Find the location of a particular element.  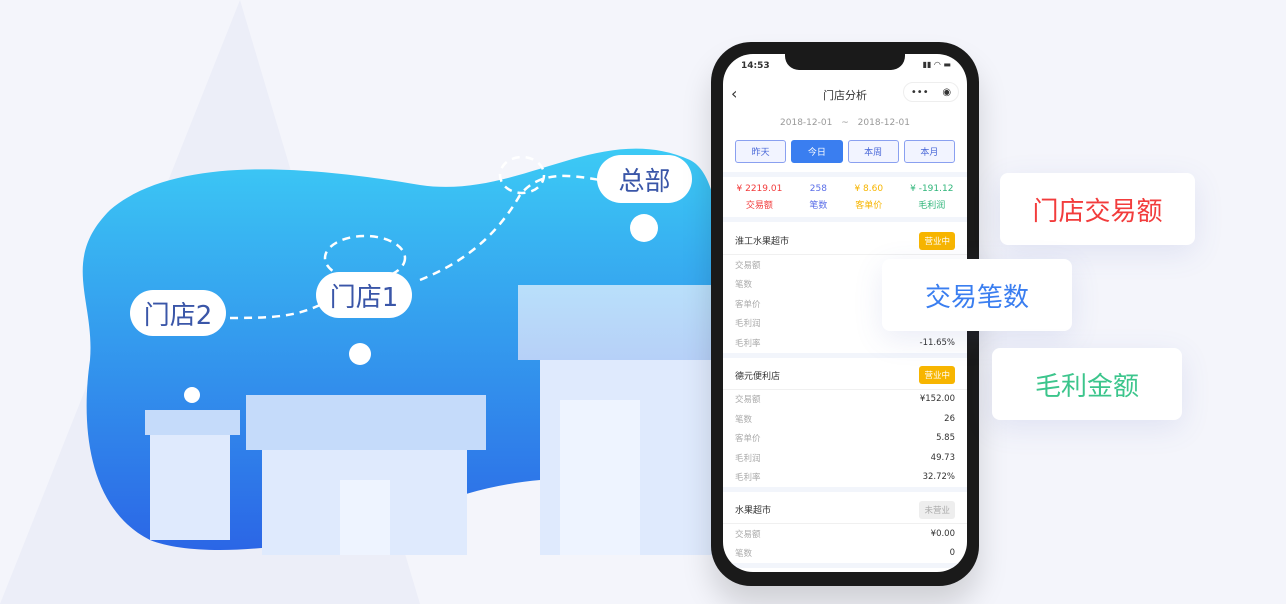

store1-label: 门店1 is located at coordinates (364, 295).